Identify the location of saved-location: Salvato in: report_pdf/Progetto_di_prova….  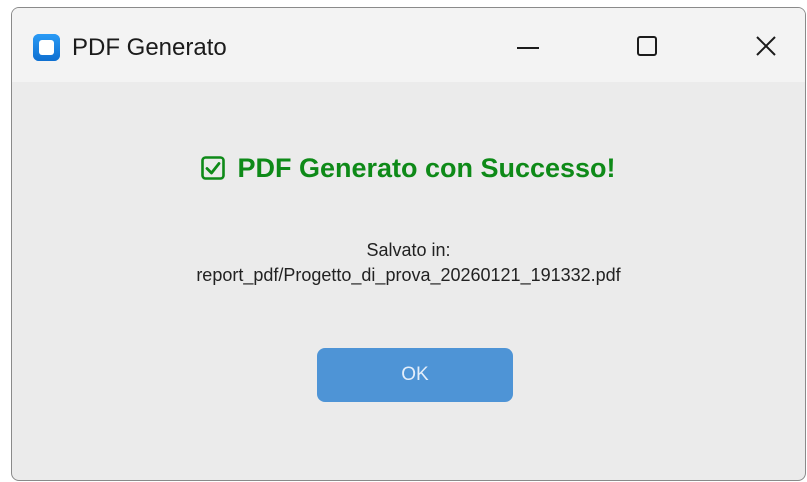
(408, 263).